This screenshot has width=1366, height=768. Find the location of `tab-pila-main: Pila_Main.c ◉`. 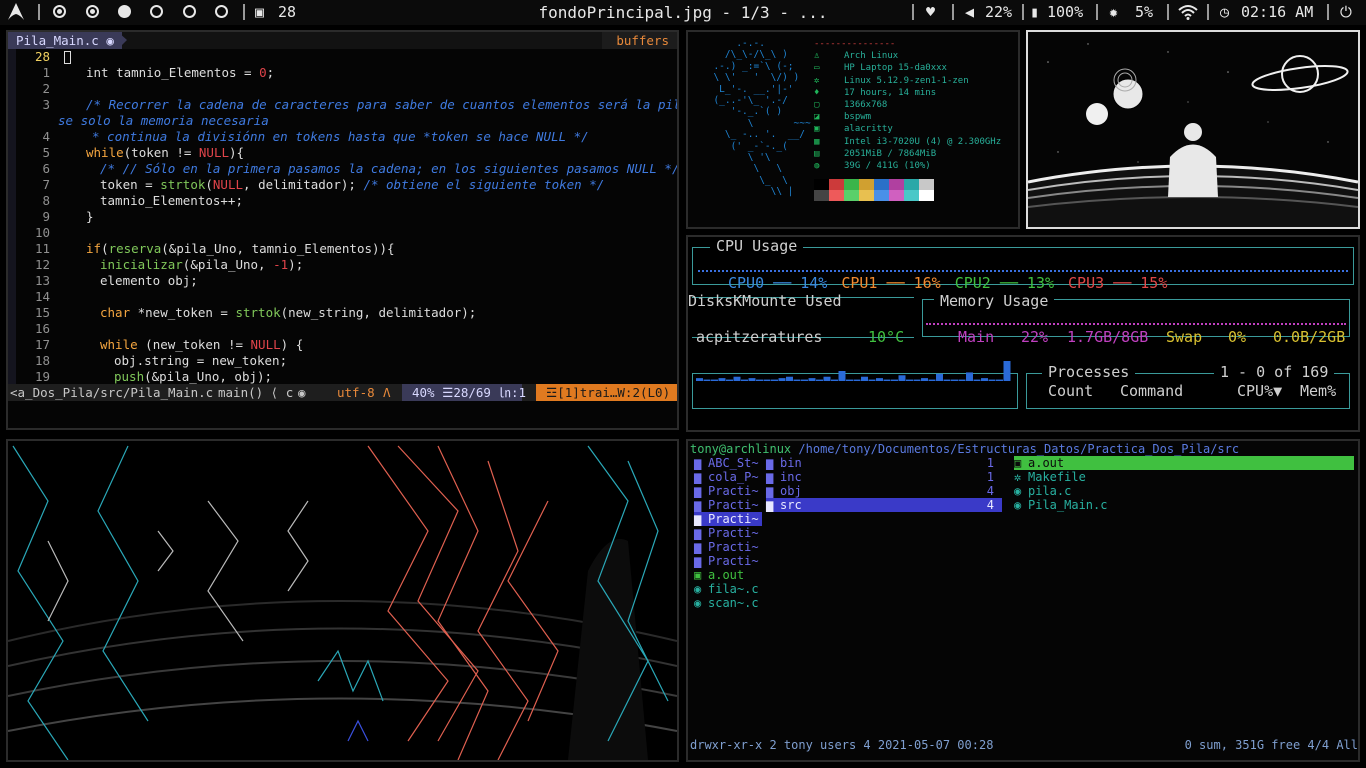

tab-pila-main: Pila_Main.c ◉ is located at coordinates (65, 40).